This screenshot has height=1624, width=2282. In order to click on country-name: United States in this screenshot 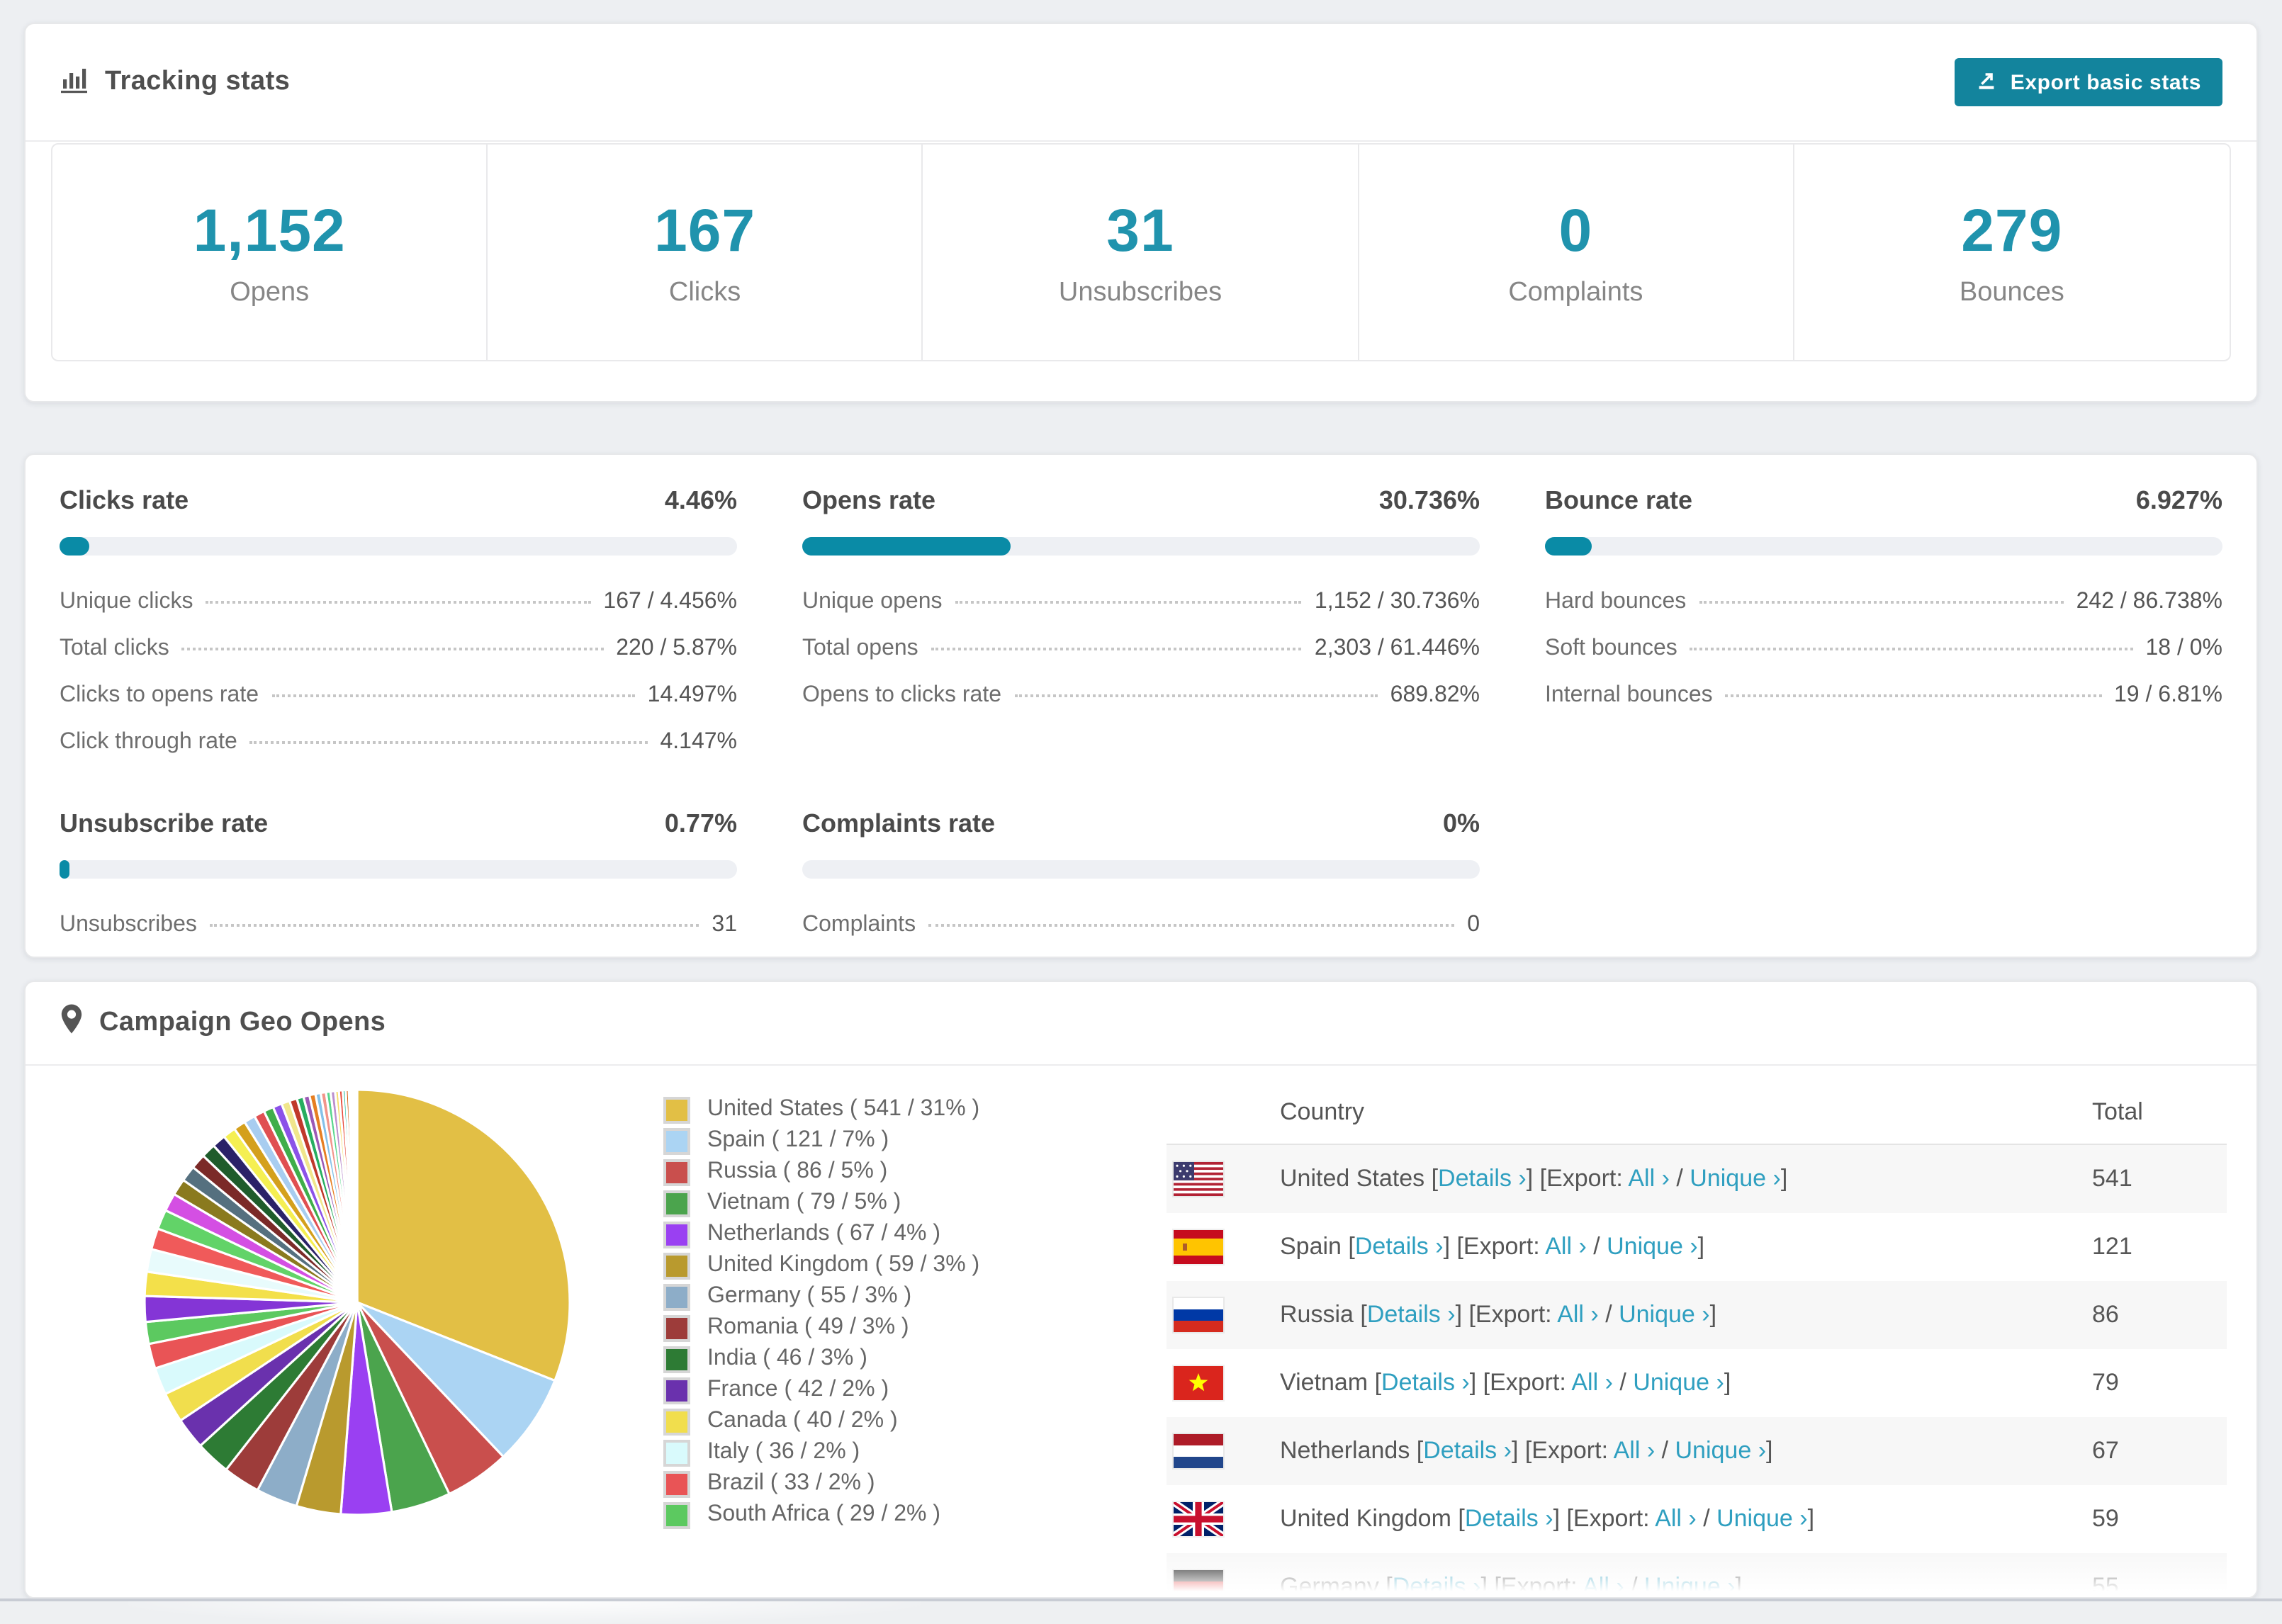, I will do `click(1352, 1178)`.